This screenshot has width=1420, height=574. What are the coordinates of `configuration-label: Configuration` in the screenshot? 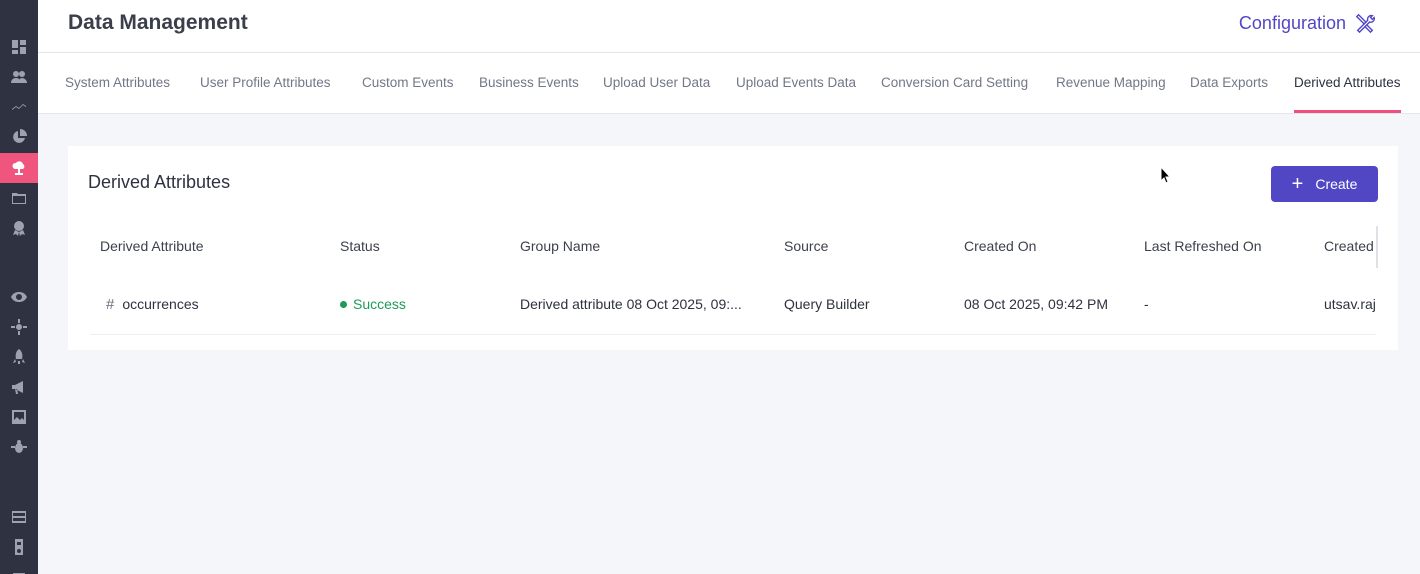 It's located at (1292, 22).